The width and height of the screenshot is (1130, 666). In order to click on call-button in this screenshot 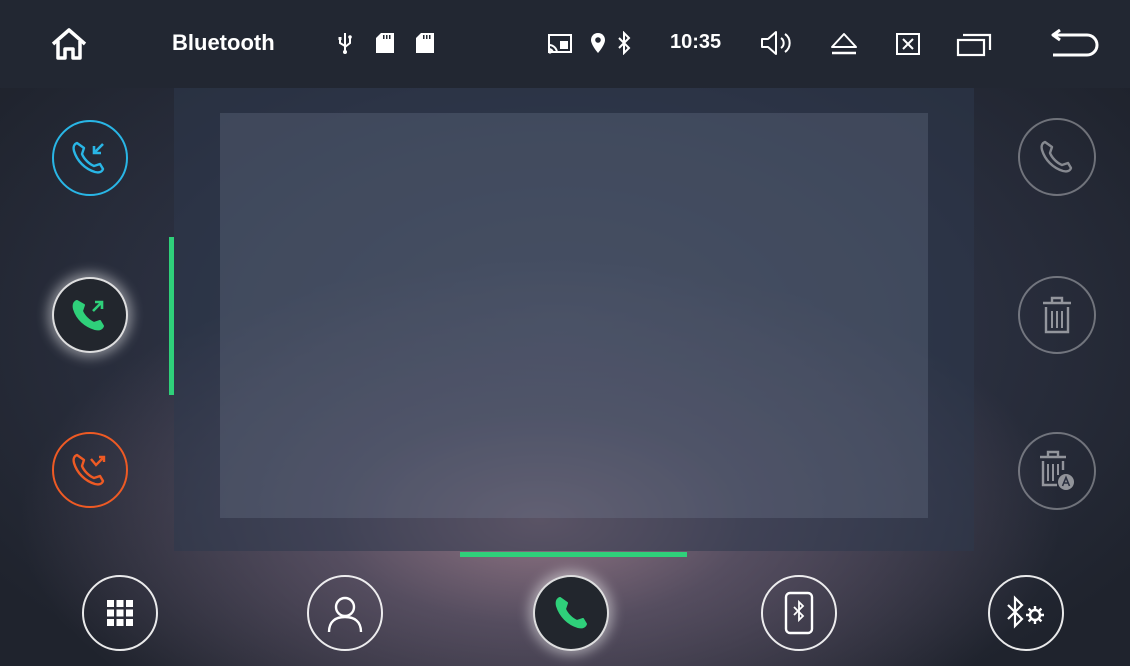, I will do `click(1057, 157)`.